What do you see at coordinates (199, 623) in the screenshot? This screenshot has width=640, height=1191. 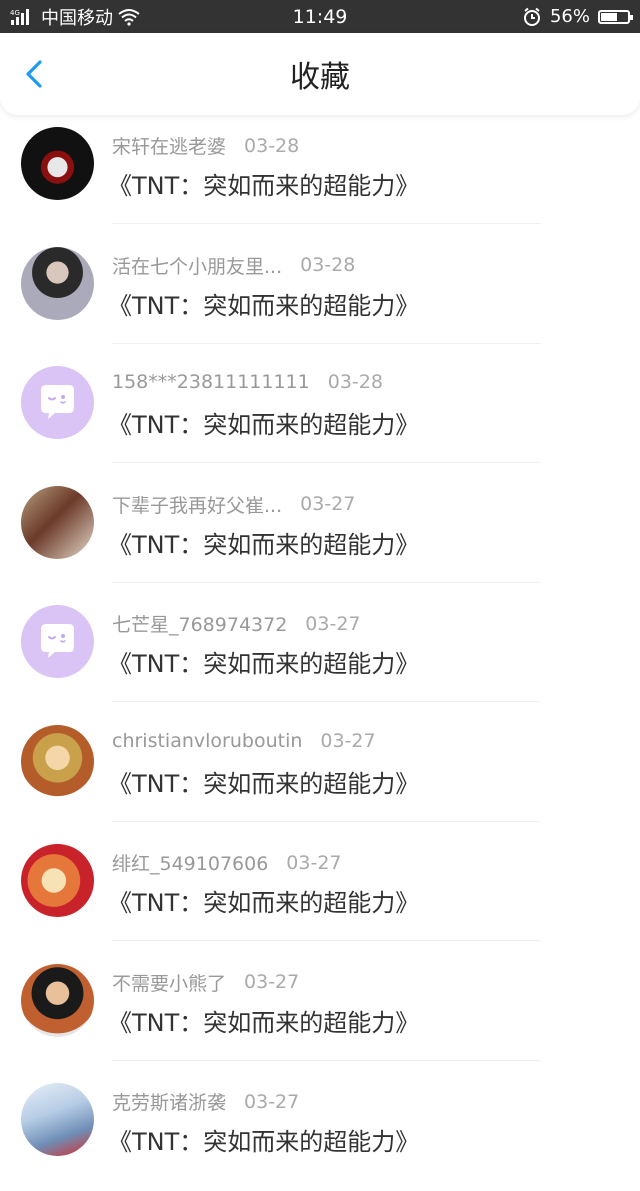 I see `username: 七芒星_768974372` at bounding box center [199, 623].